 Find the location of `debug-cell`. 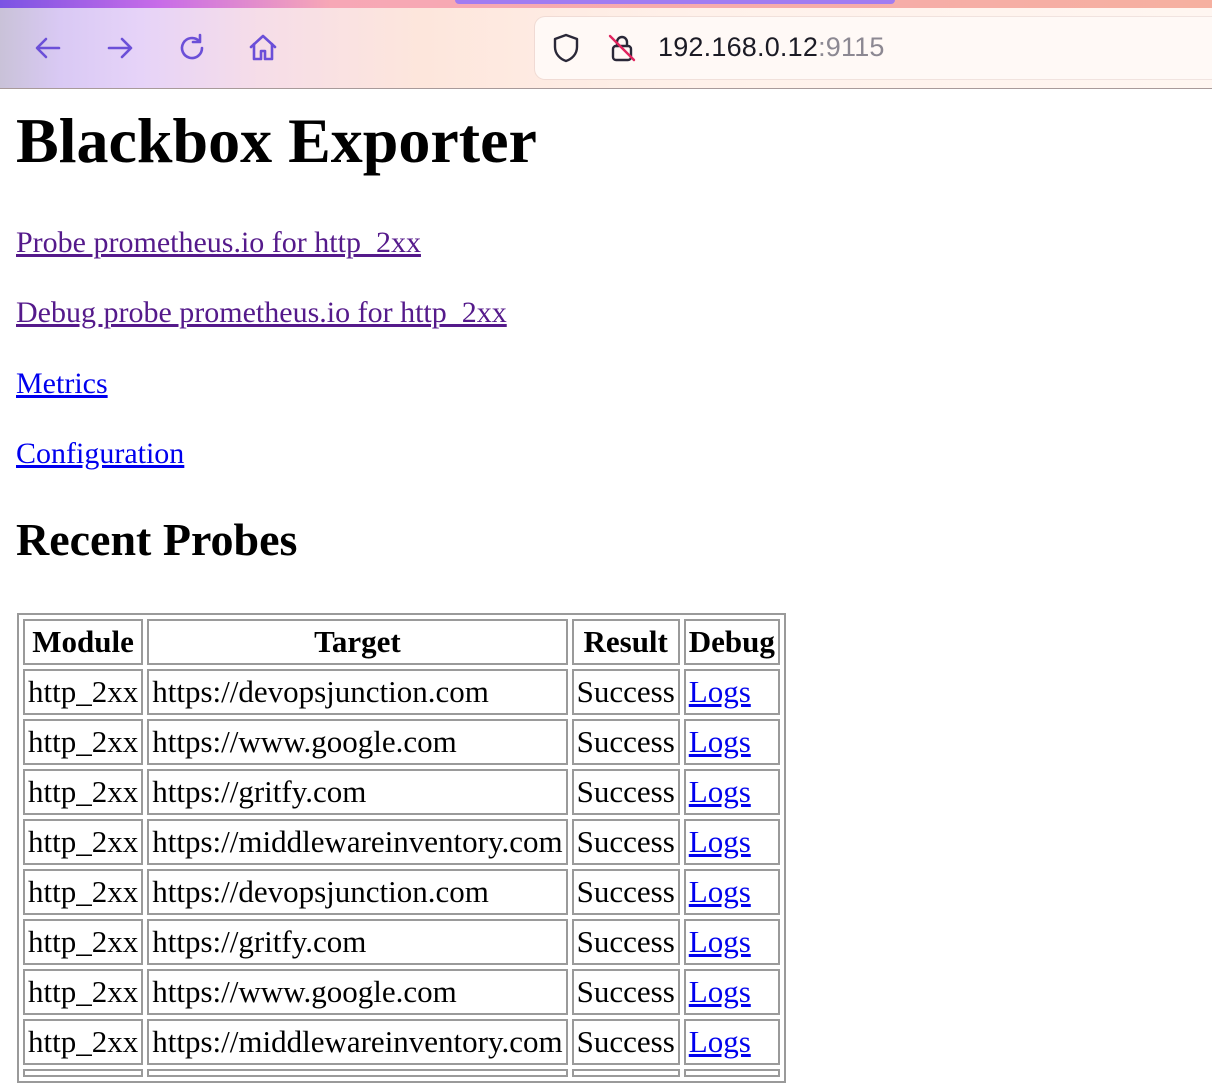

debug-cell is located at coordinates (731, 1073).